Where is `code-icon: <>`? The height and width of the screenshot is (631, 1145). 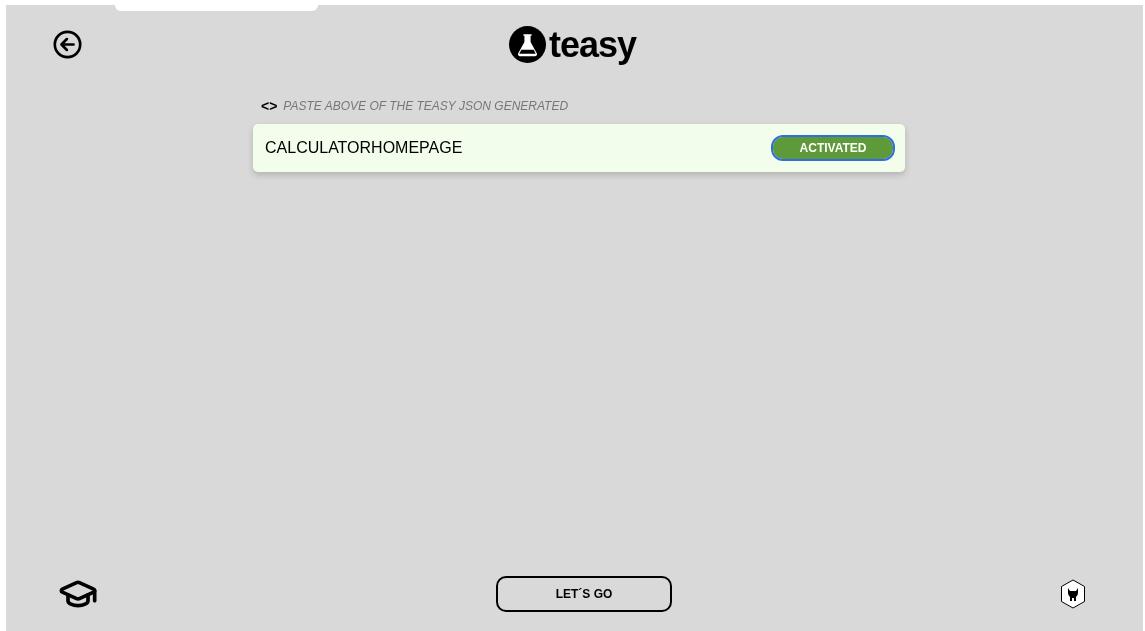
code-icon: <> is located at coordinates (269, 106).